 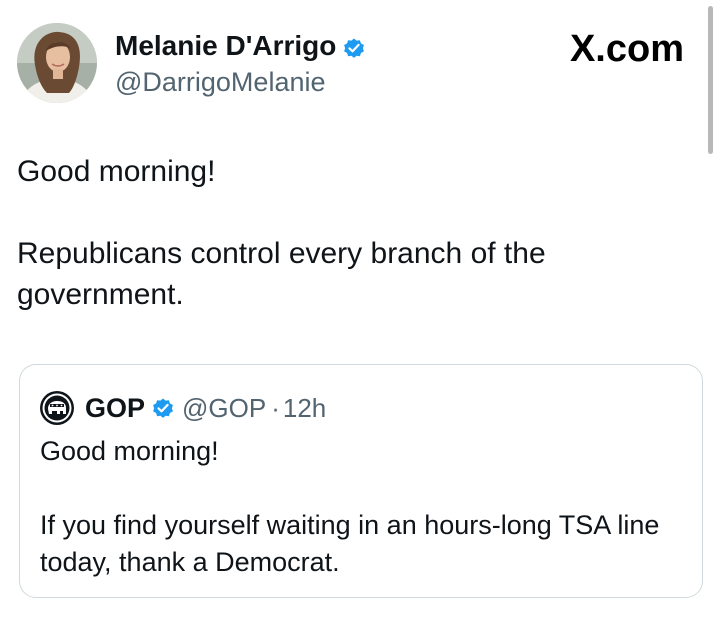 I want to click on quoted-tweet-header: GOP @GOP · 12h, so click(x=182, y=408).